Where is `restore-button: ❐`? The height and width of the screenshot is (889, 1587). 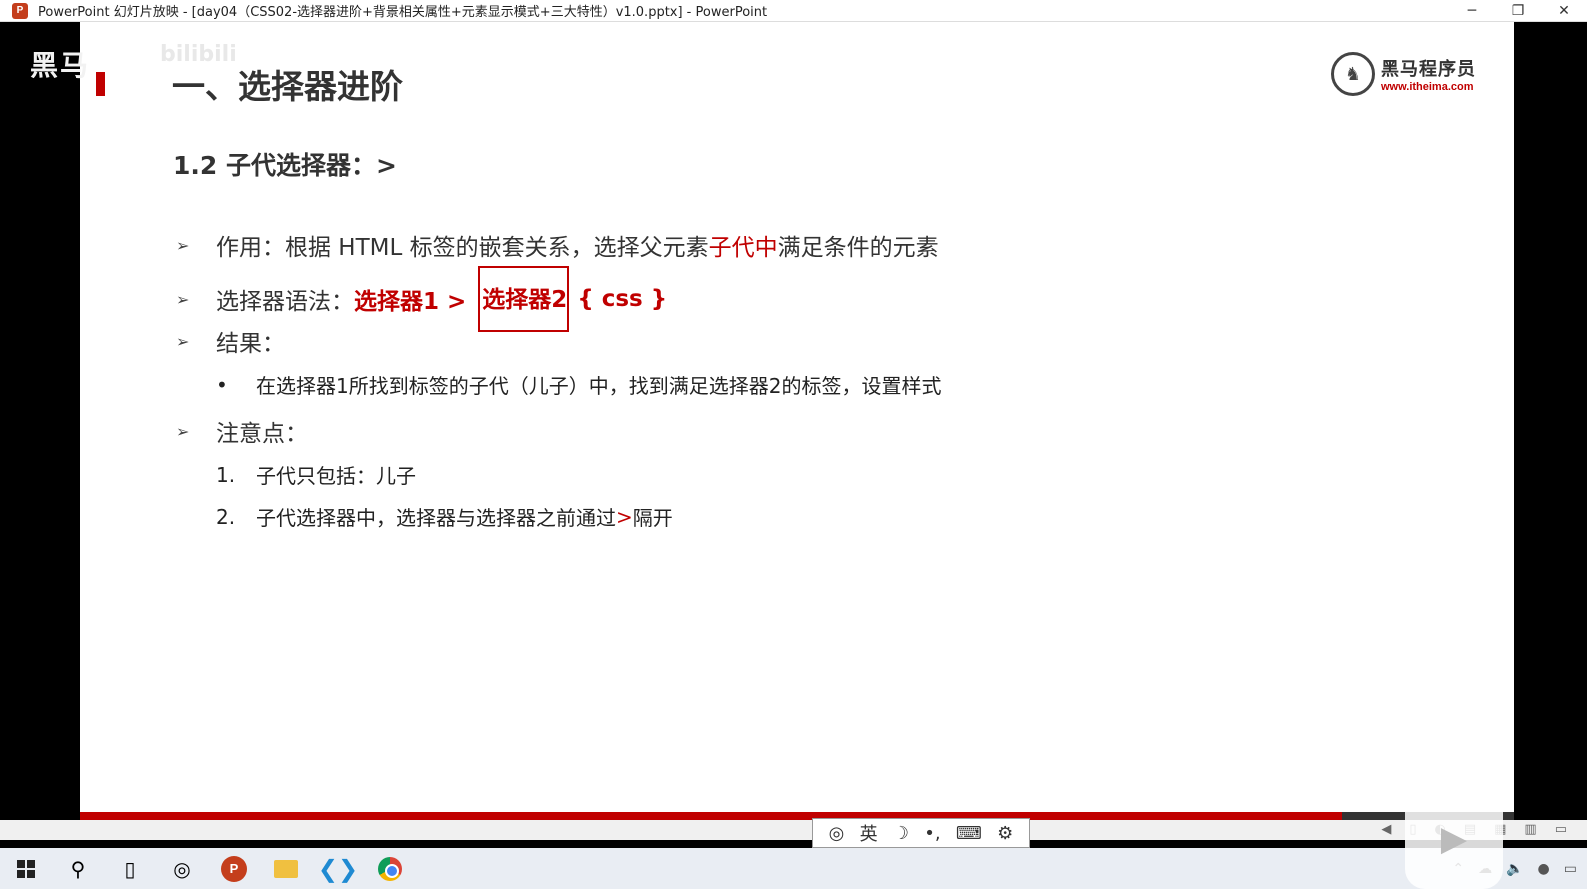
restore-button: ❐ is located at coordinates (1518, 11).